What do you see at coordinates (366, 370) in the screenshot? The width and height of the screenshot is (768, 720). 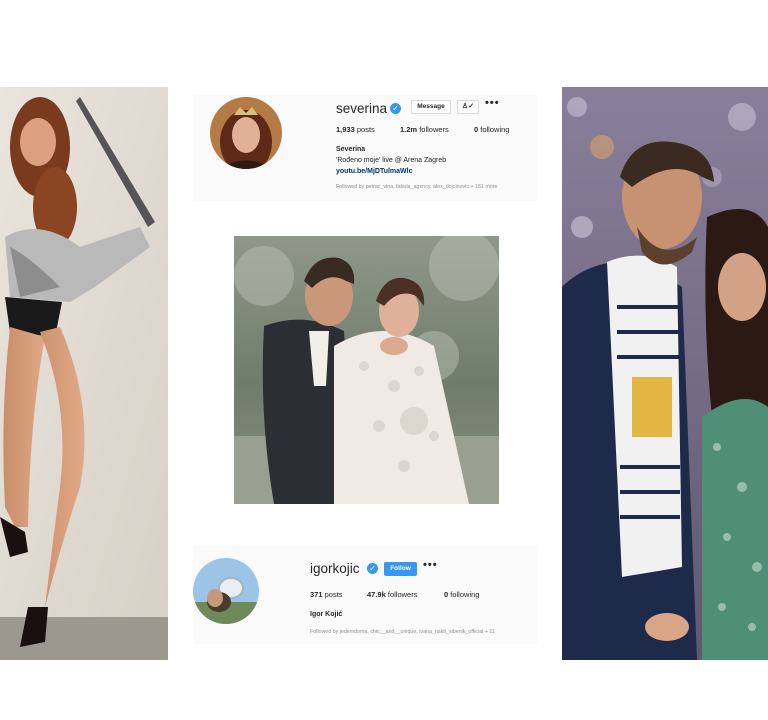 I see `wedding-photo` at bounding box center [366, 370].